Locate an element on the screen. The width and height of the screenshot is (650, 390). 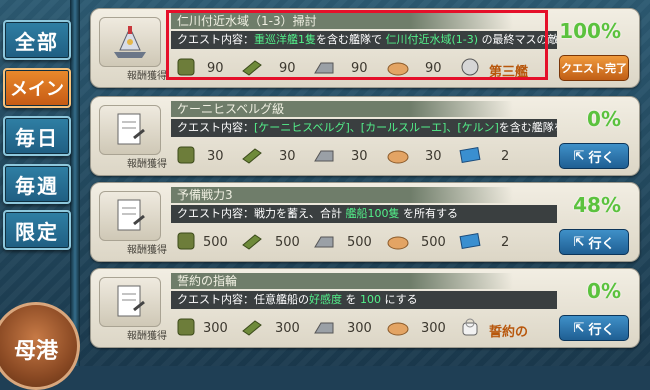
steel-amount: 300 is located at coordinates (359, 328).